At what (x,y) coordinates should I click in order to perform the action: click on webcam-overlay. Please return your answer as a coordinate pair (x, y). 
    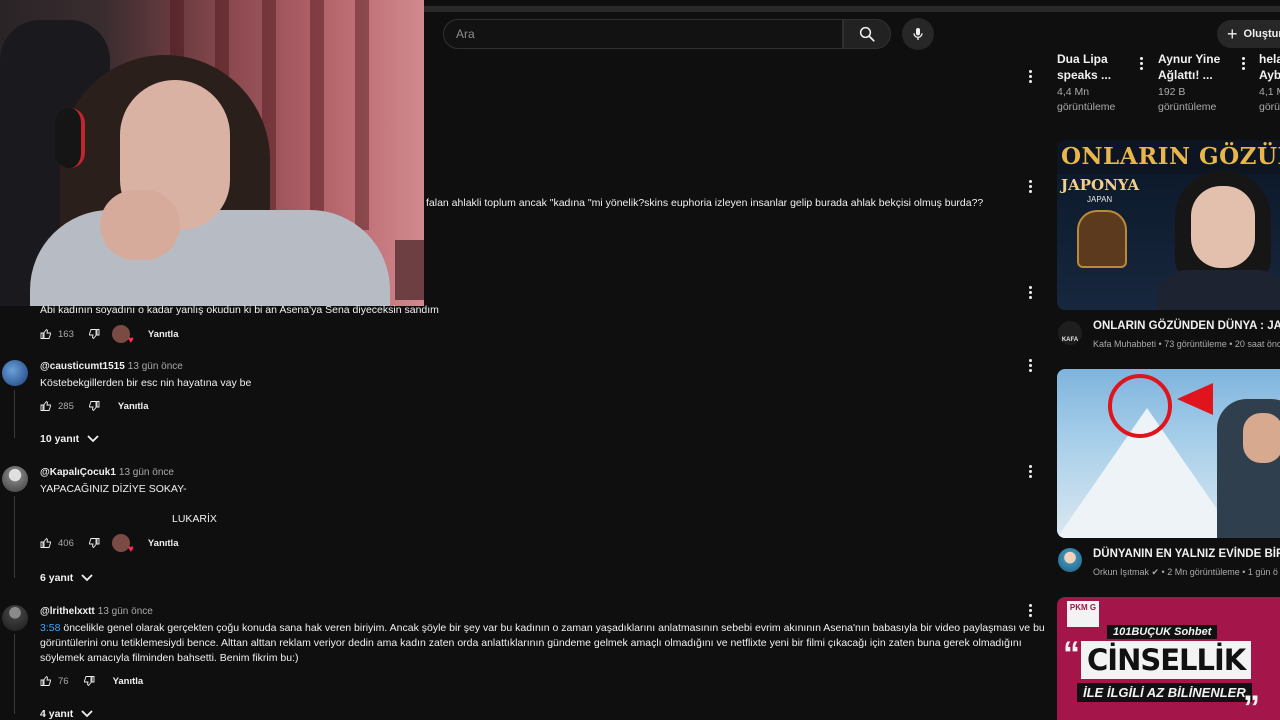
    Looking at the image, I should click on (212, 153).